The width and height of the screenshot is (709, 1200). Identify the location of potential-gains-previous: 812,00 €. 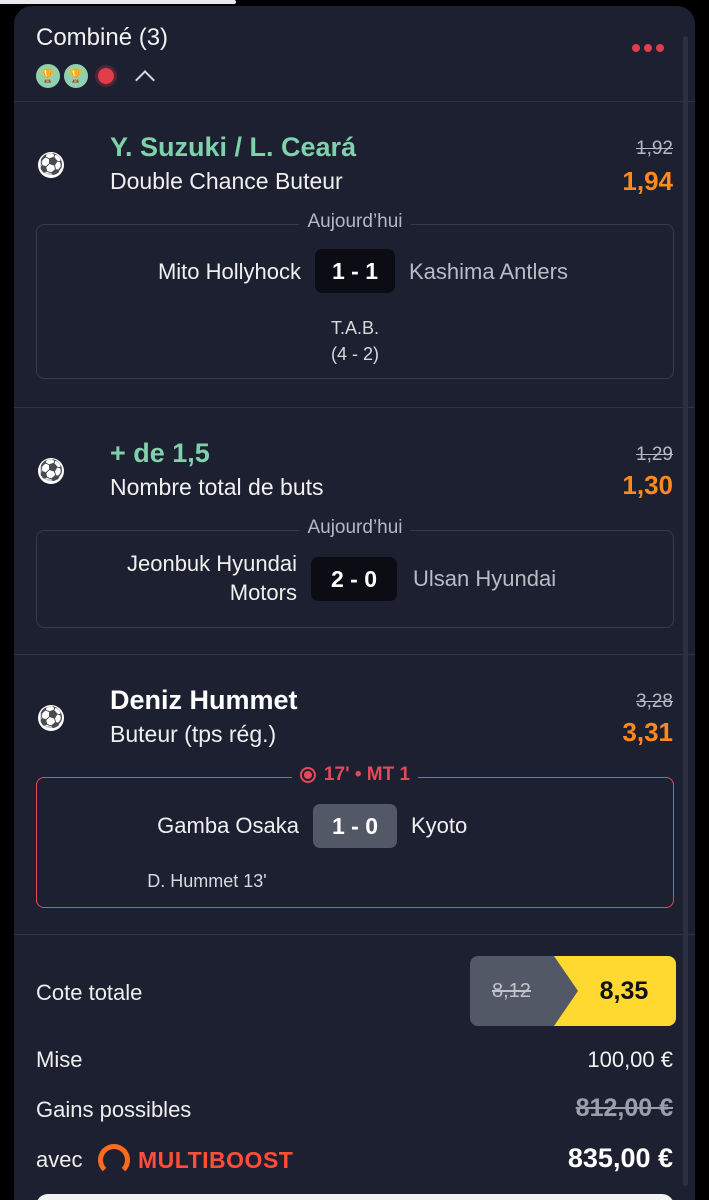
(624, 1108).